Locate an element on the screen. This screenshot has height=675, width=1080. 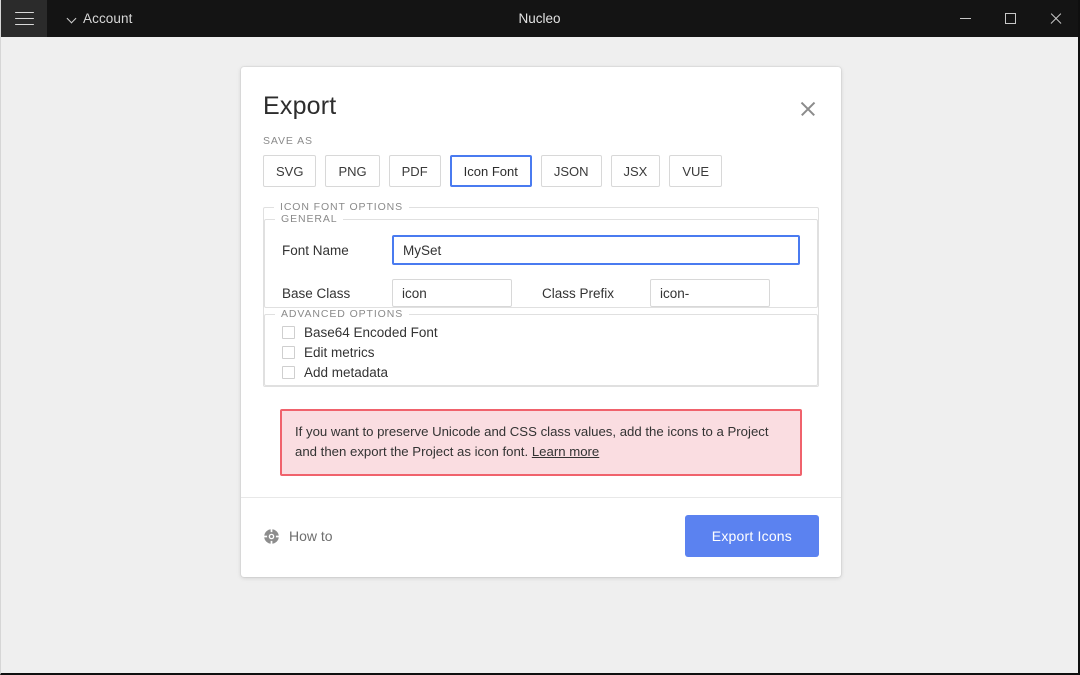
add-metadata-checkbox is located at coordinates (288, 372).